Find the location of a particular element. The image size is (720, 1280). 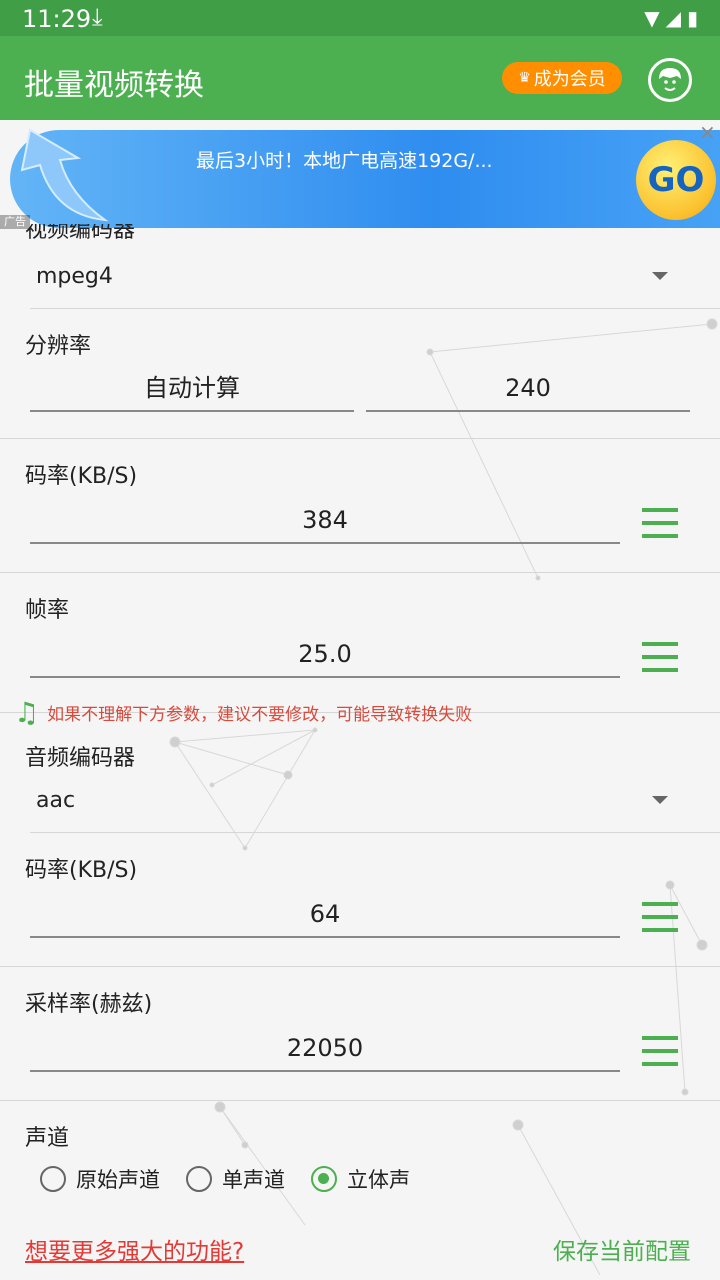

more-features-link: 想要更多强大的功能? is located at coordinates (134, 1249).